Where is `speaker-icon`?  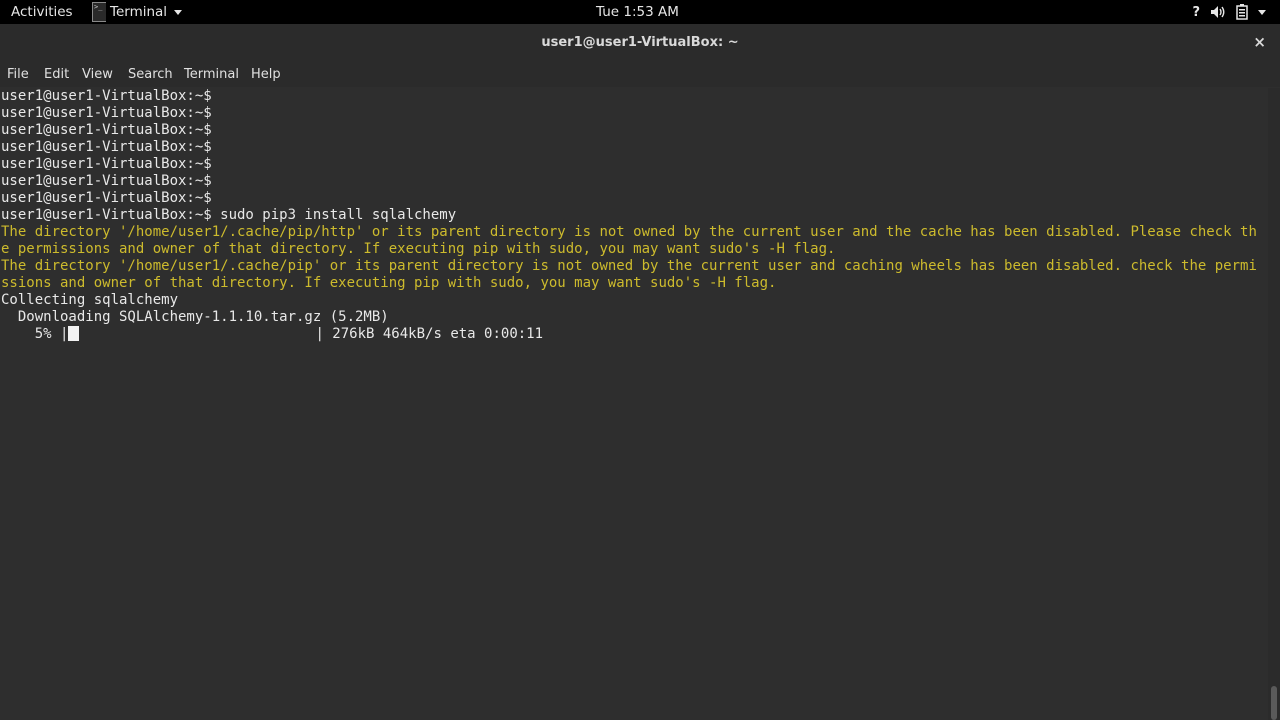 speaker-icon is located at coordinates (1218, 12).